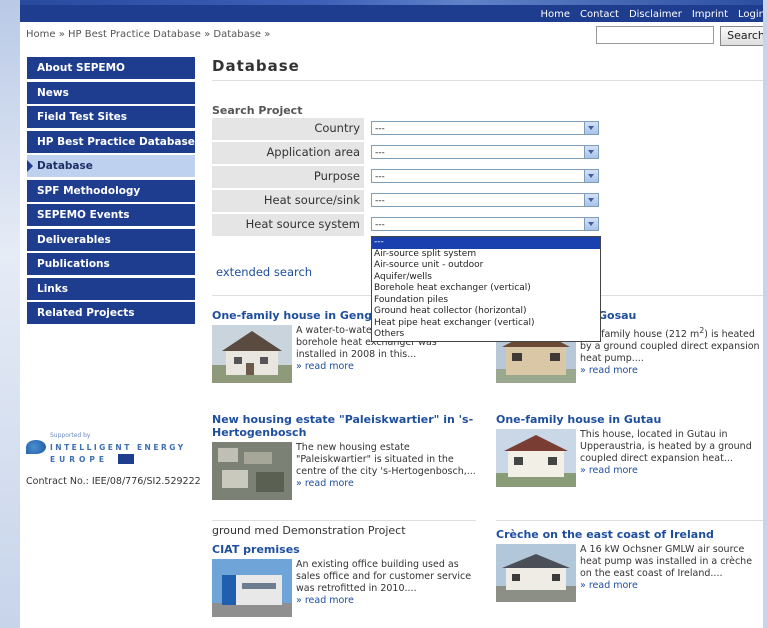 The image size is (767, 628). I want to click on nav-home-link: Home, so click(556, 14).